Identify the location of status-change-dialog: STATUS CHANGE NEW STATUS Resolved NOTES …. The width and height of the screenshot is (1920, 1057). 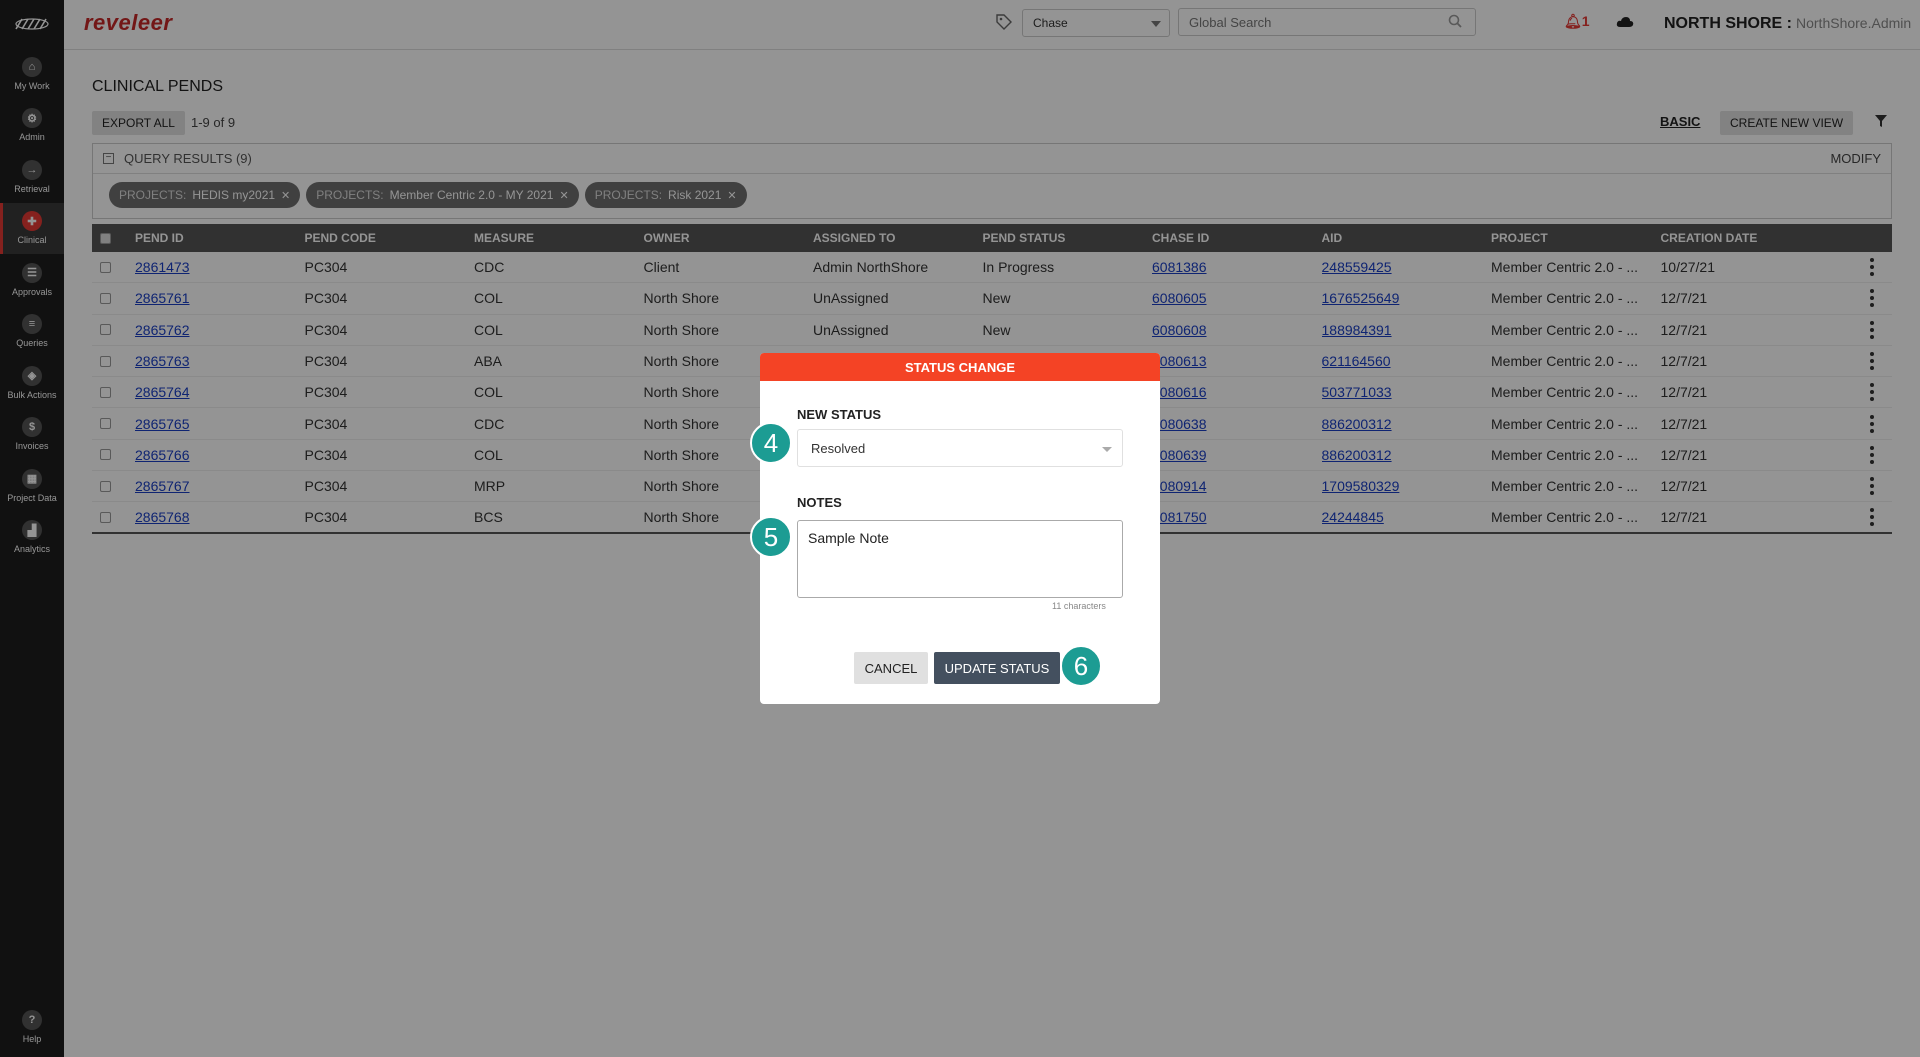
(955, 528).